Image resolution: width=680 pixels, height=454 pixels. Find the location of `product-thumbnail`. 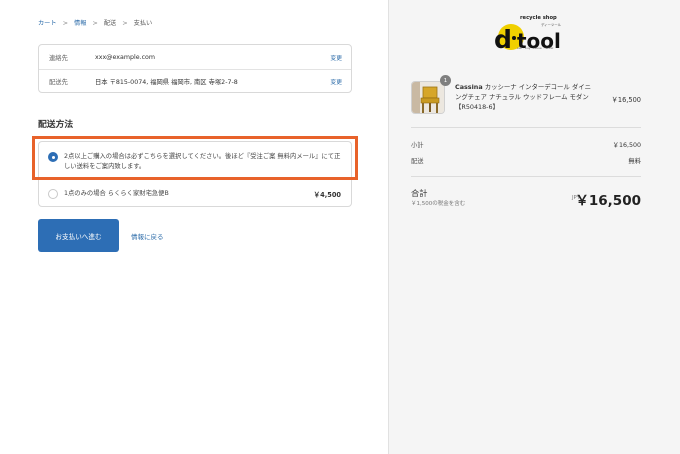

product-thumbnail is located at coordinates (428, 97).